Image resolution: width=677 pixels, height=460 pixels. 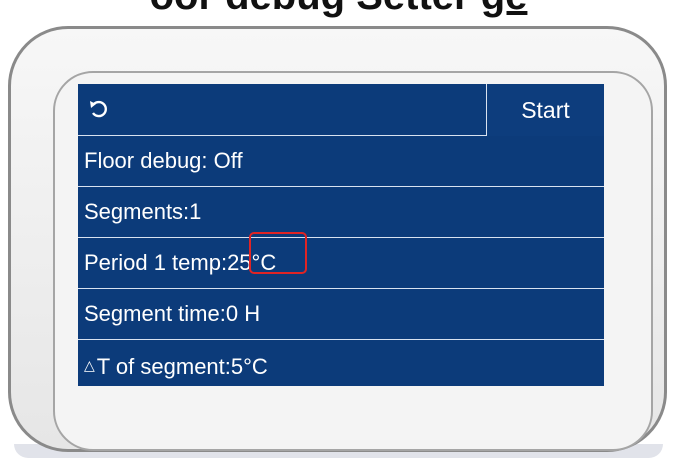 What do you see at coordinates (180, 262) in the screenshot?
I see `period-temp-label: Period 1 temp:25°C` at bounding box center [180, 262].